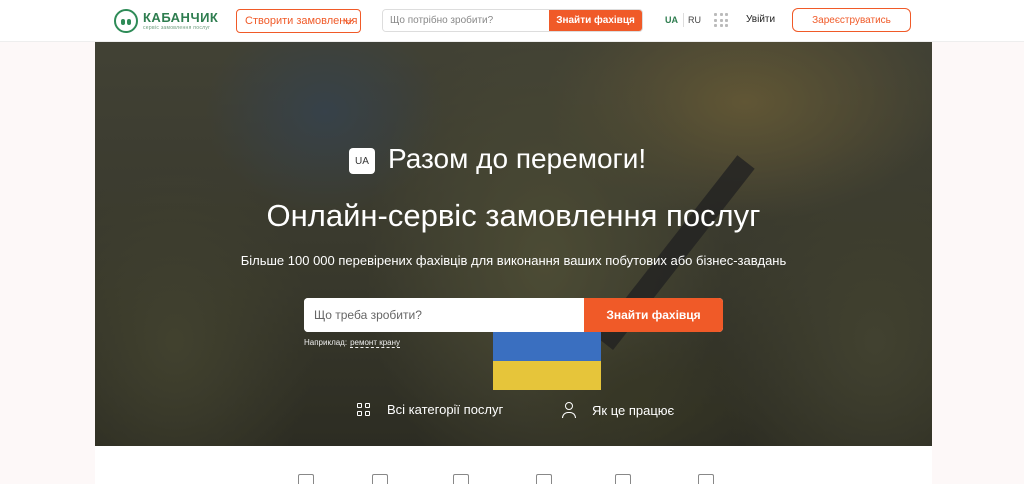 This screenshot has width=1024, height=484. Describe the element at coordinates (326, 342) in the screenshot. I see `example-prefix: Наприклад:` at that location.